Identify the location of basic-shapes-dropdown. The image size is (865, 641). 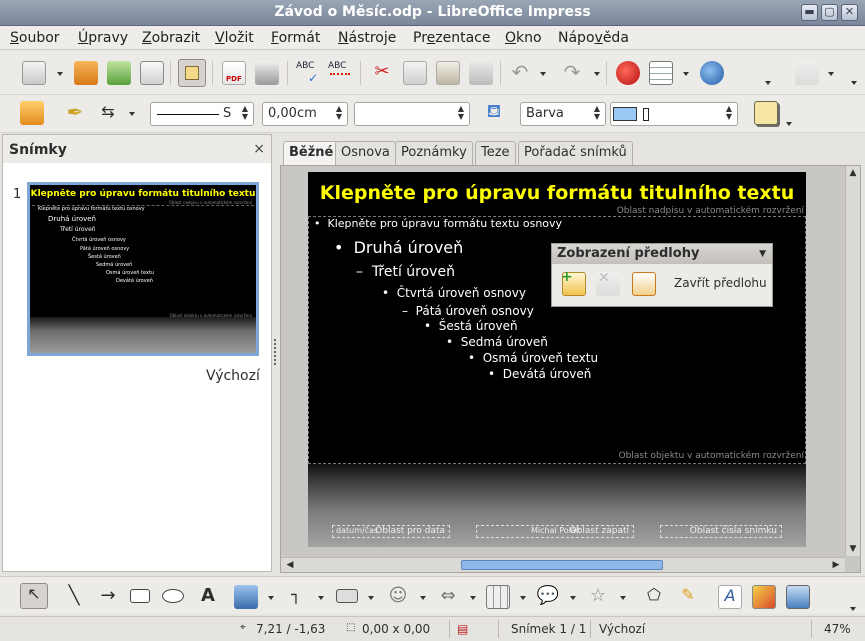
(371, 598).